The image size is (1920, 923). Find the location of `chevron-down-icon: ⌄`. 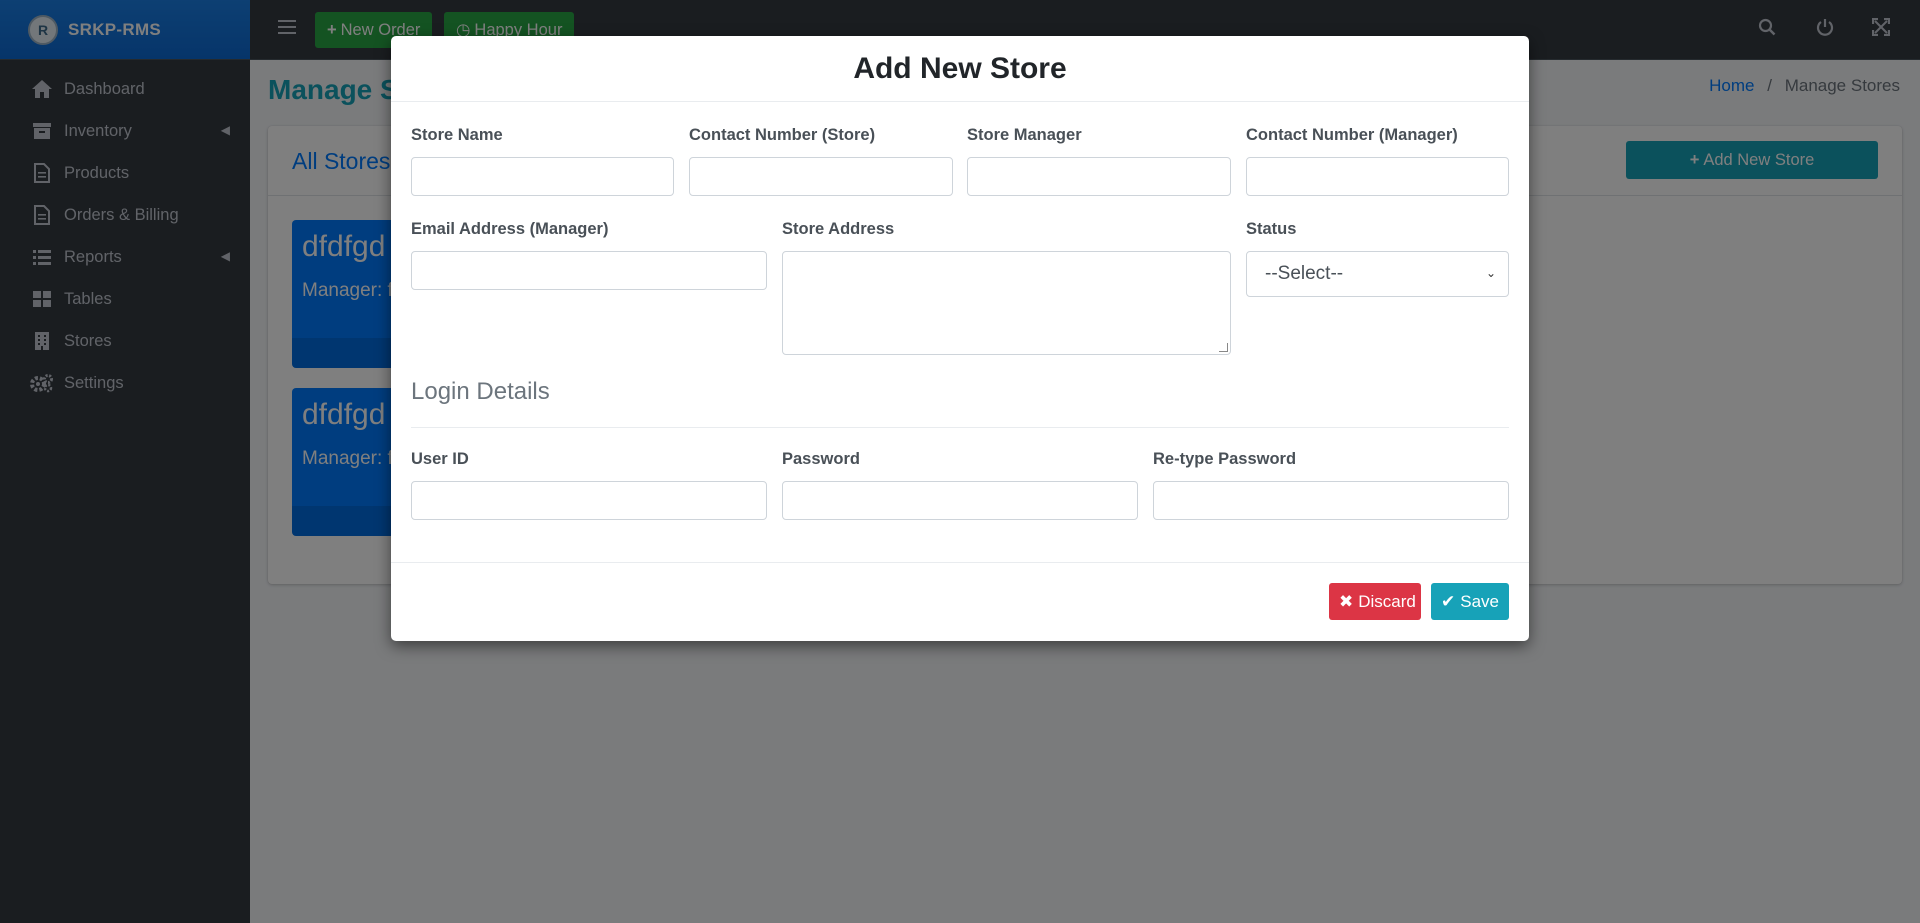

chevron-down-icon: ⌄ is located at coordinates (1490, 273).